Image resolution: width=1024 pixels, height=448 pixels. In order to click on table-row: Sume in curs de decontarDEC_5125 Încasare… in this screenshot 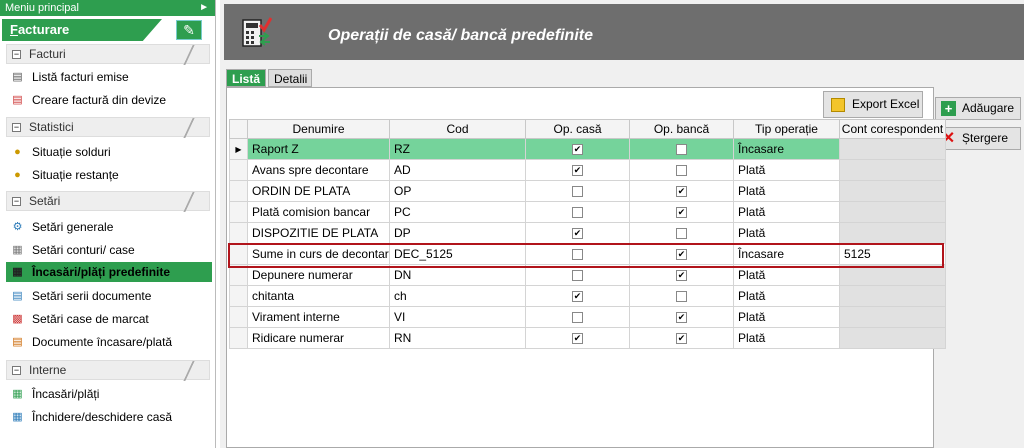, I will do `click(587, 254)`.